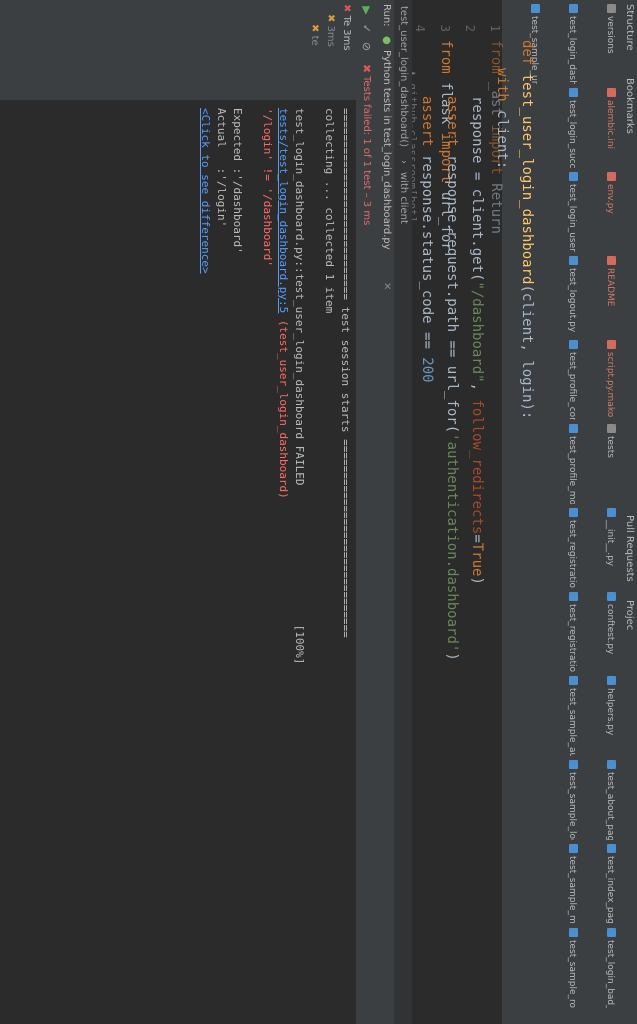 The width and height of the screenshot is (637, 1024). I want to click on console-line-actual: Actual :'/login', so click(221, 168).